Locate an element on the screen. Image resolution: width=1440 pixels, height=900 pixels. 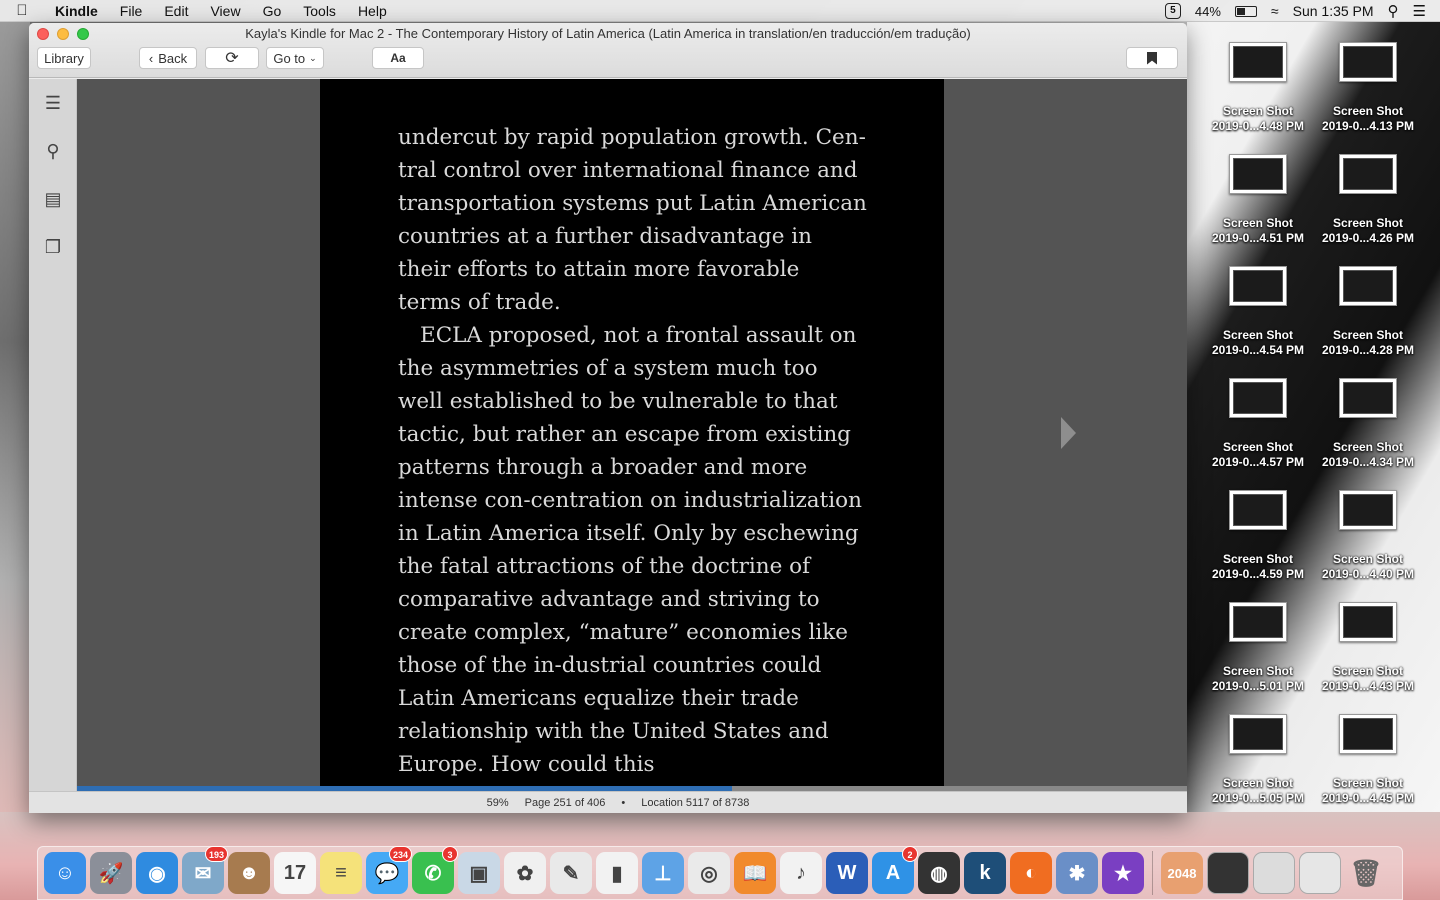
preview-icon: ▣ is located at coordinates (479, 873).